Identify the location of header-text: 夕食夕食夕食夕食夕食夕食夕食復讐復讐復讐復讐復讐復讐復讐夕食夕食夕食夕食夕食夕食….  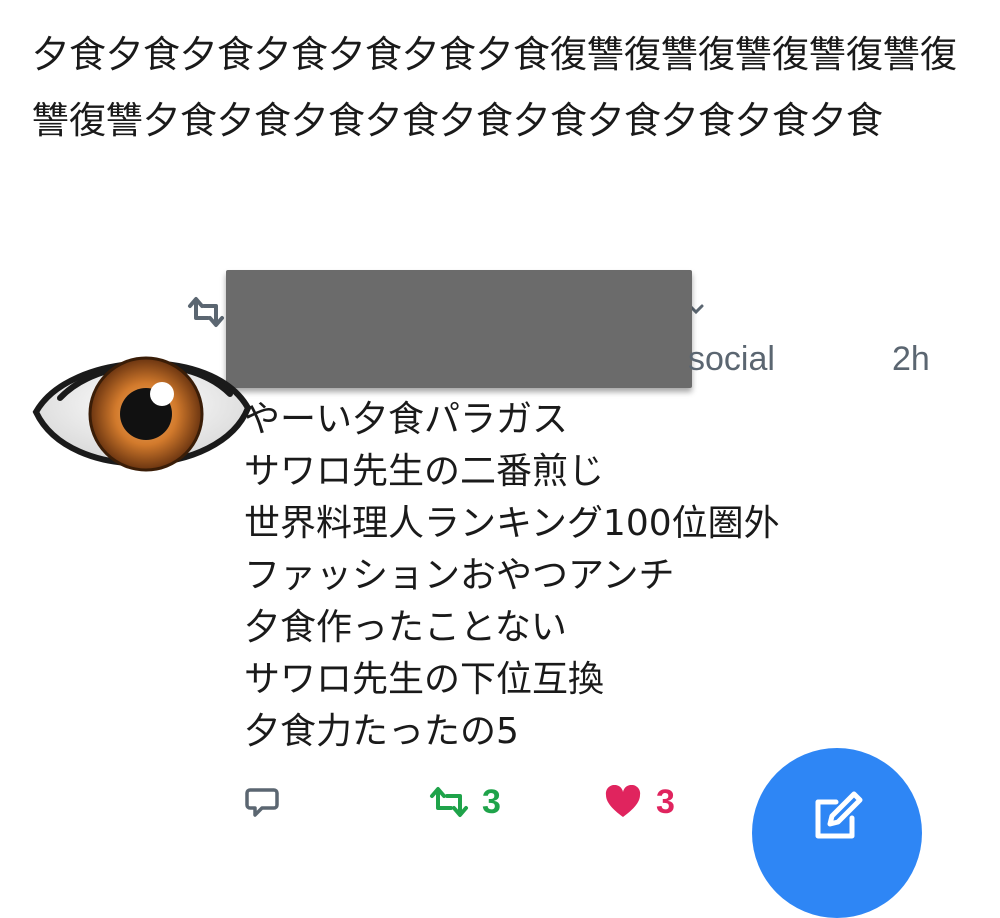
(494, 87).